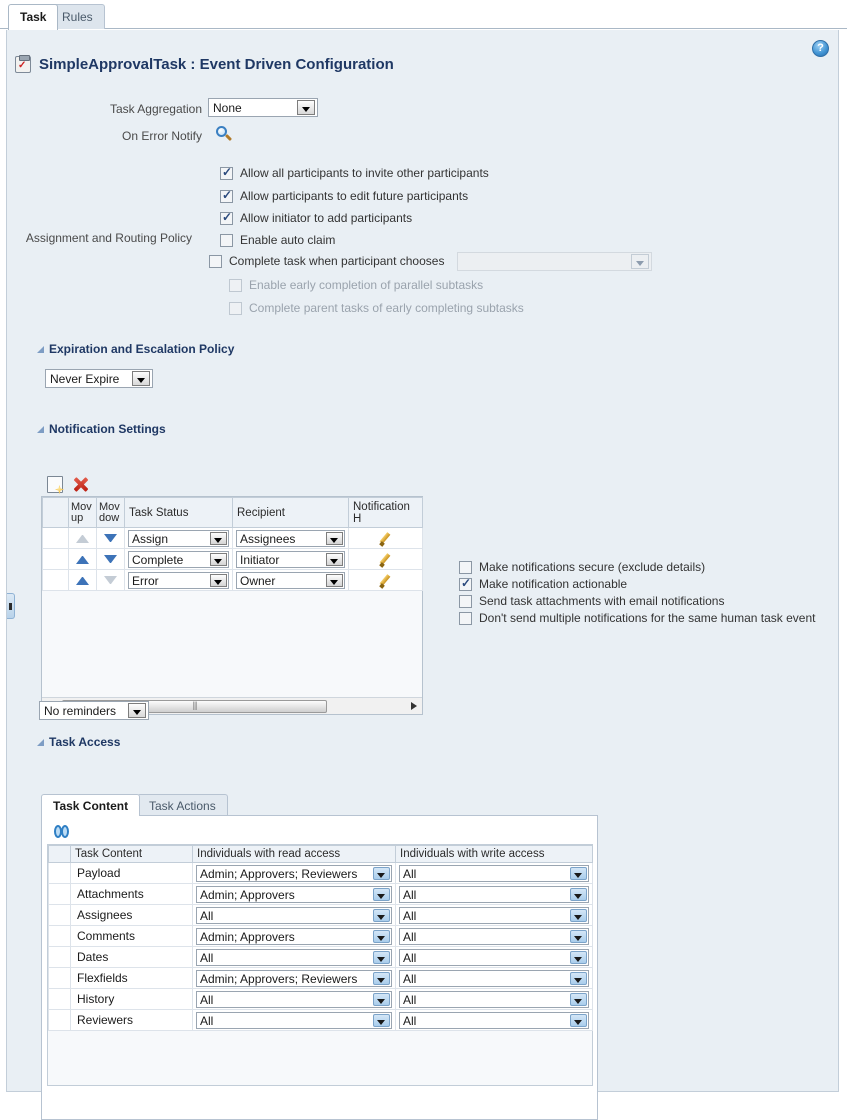 The image size is (847, 1120). What do you see at coordinates (101, 429) in the screenshot?
I see `notification-section-header: Notification Settings` at bounding box center [101, 429].